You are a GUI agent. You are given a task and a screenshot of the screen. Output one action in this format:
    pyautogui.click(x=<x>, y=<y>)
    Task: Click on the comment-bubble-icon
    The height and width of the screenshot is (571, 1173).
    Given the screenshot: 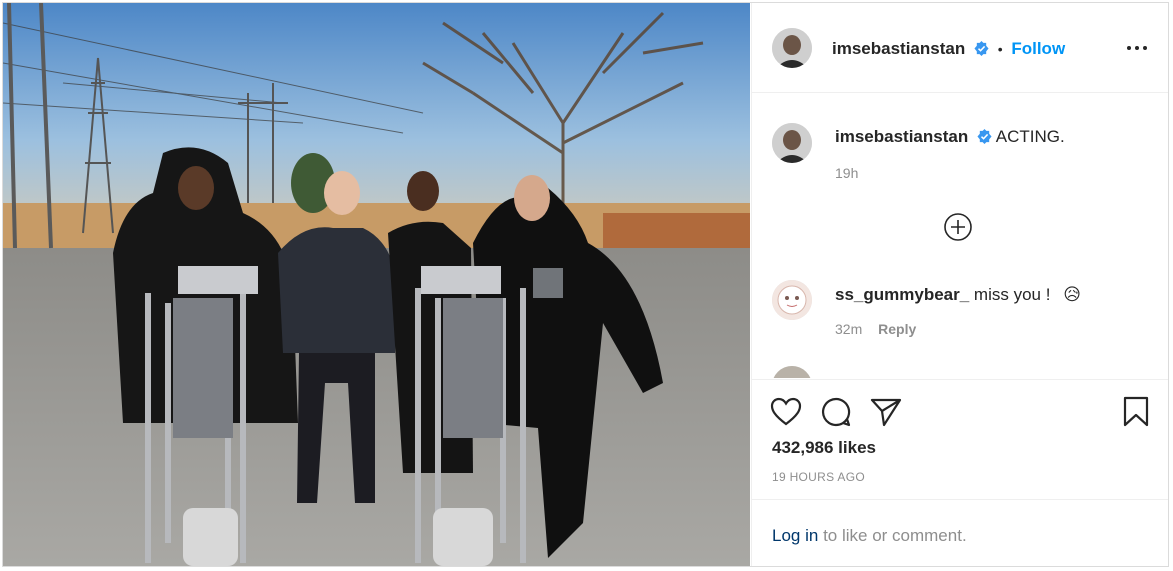 What is the action you would take?
    pyautogui.click(x=836, y=412)
    